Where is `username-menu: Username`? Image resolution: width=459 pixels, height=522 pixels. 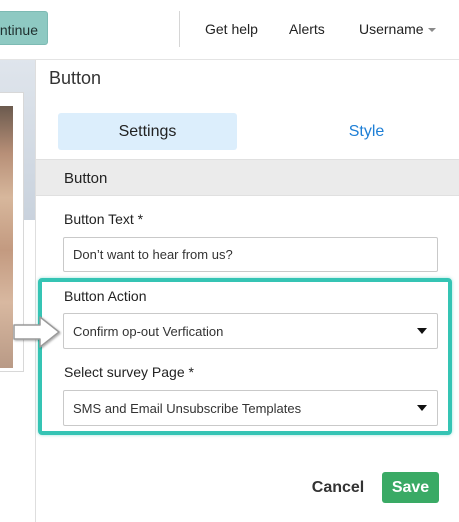
username-menu: Username is located at coordinates (391, 29).